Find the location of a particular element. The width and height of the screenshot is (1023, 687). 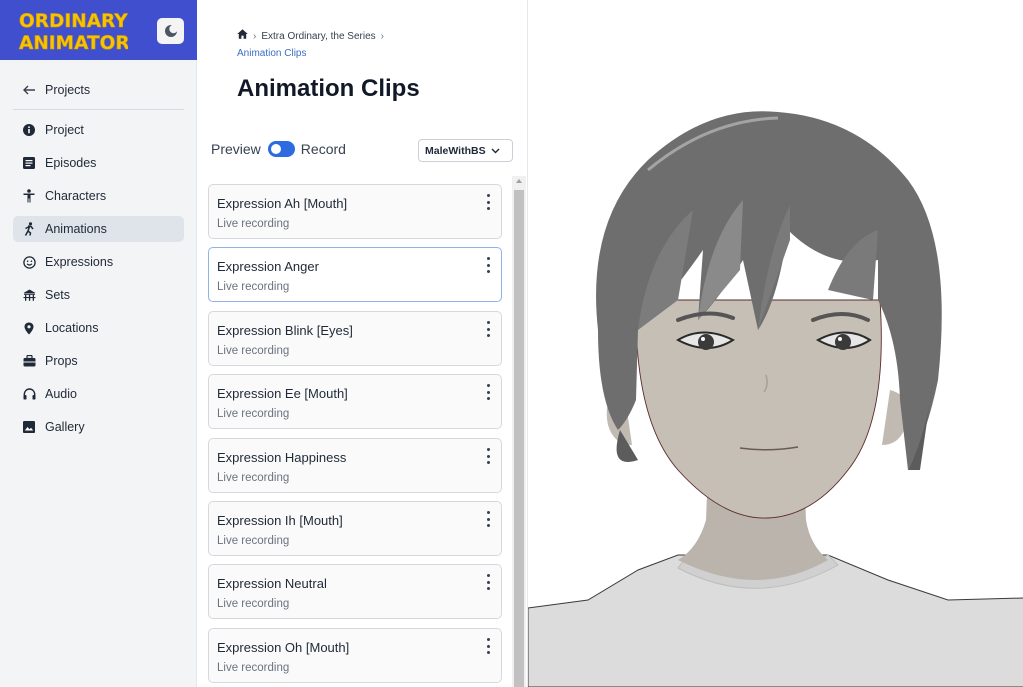

sidebar-item-sets: Sets is located at coordinates (98, 295).